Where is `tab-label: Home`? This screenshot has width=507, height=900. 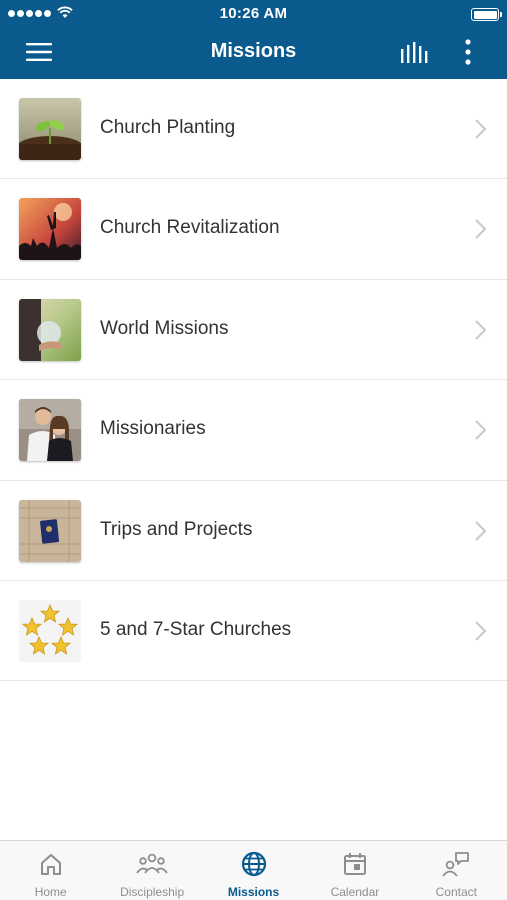
tab-label: Home is located at coordinates (50, 892).